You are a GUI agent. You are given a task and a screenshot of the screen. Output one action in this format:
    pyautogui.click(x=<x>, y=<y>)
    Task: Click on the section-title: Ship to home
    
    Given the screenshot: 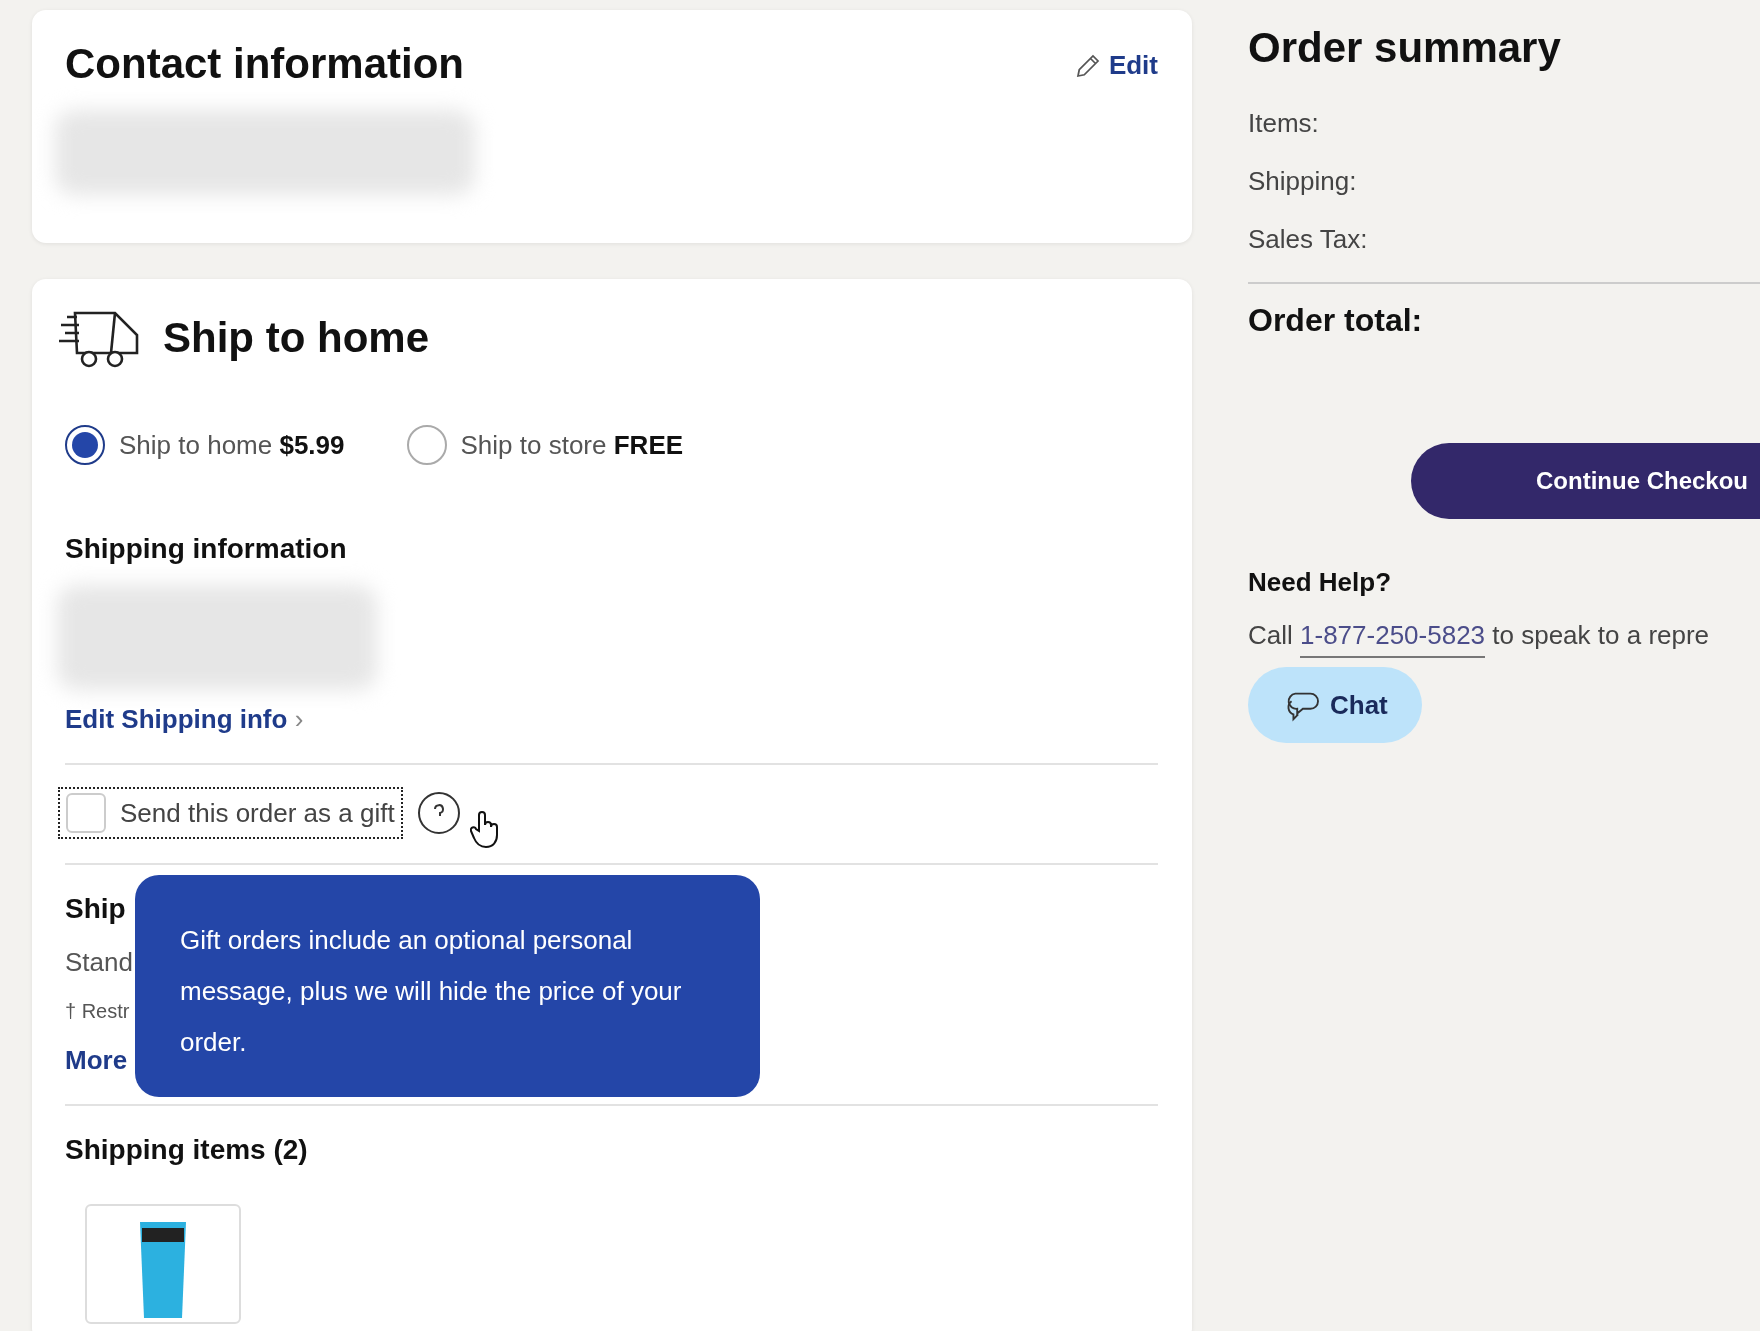 What is the action you would take?
    pyautogui.click(x=296, y=338)
    